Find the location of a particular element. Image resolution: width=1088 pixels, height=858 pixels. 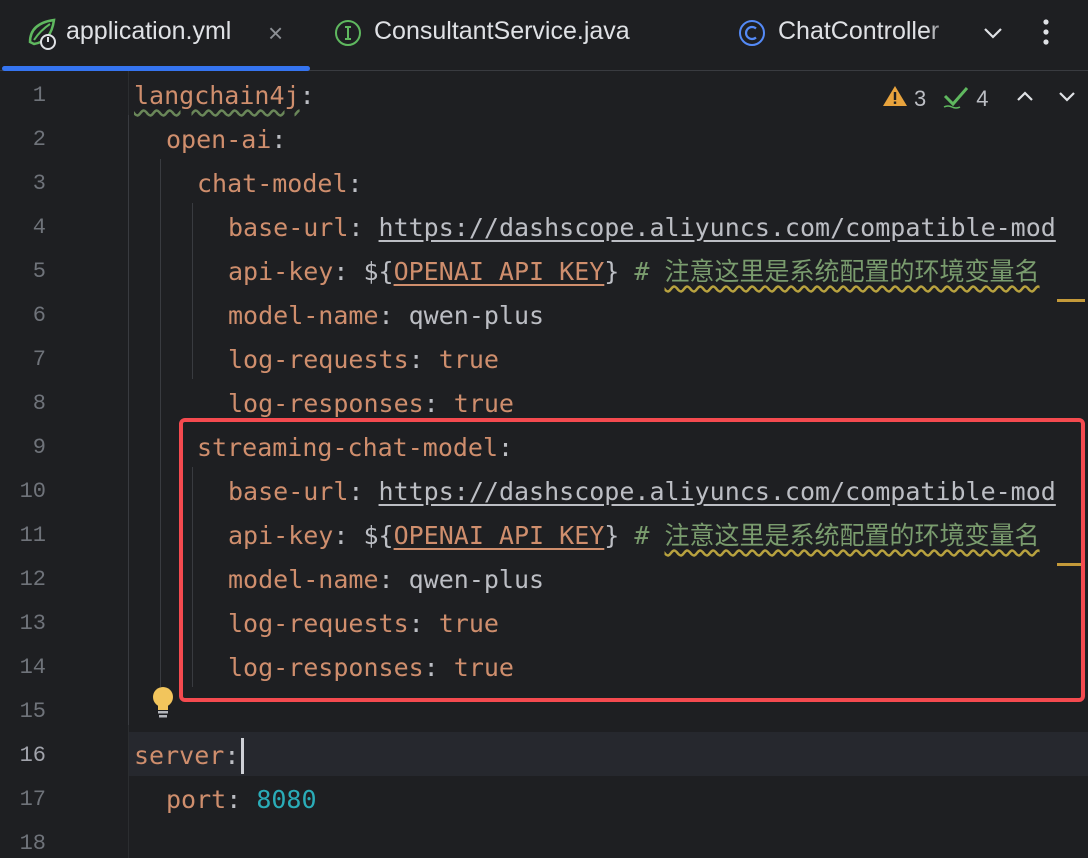

line-number: 2 is located at coordinates (39, 139).